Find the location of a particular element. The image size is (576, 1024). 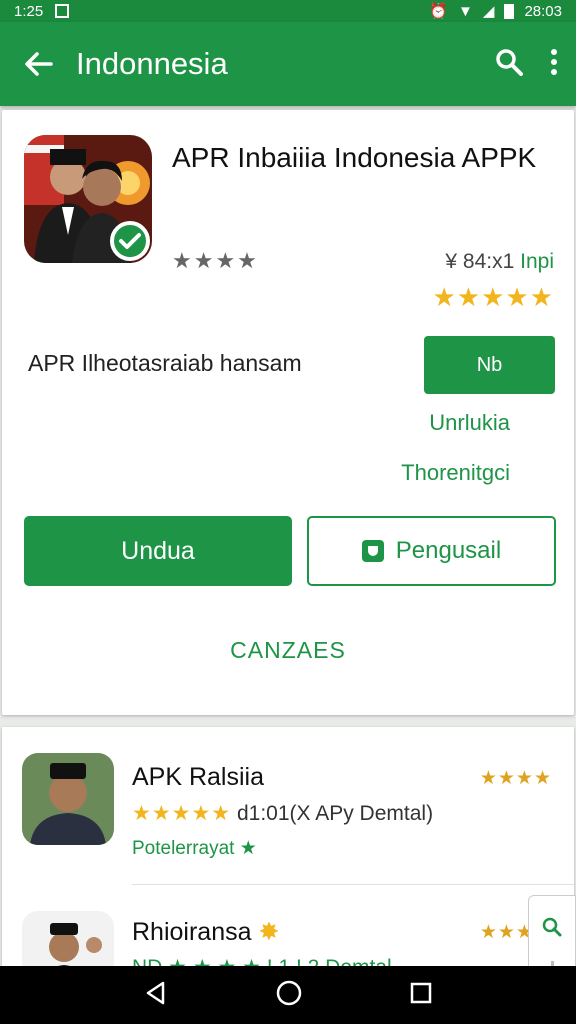

nav-home-icon is located at coordinates (289, 995).